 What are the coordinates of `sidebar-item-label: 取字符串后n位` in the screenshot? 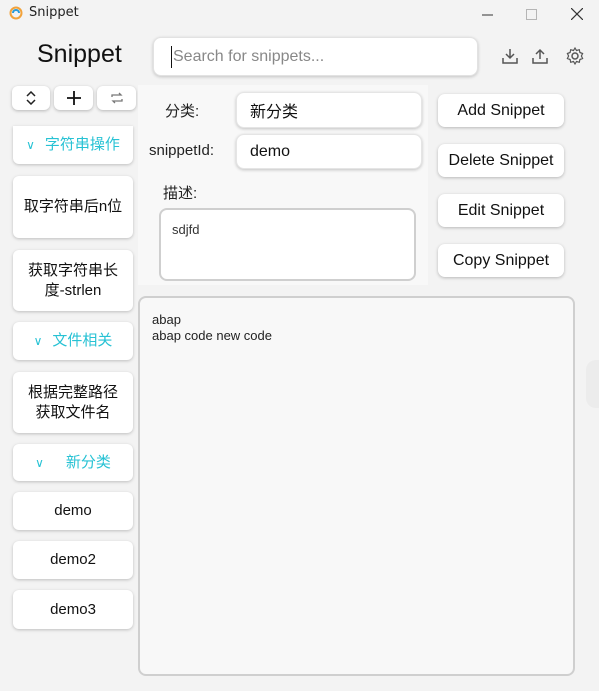 It's located at (73, 206).